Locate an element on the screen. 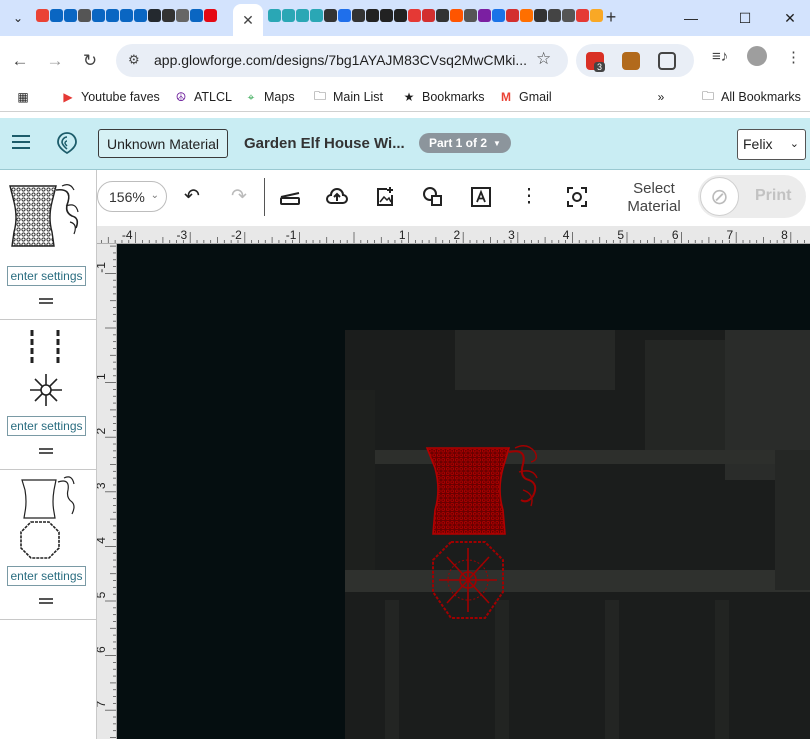 Image resolution: width=810 pixels, height=739 pixels. ruler-label: -3 is located at coordinates (182, 235).